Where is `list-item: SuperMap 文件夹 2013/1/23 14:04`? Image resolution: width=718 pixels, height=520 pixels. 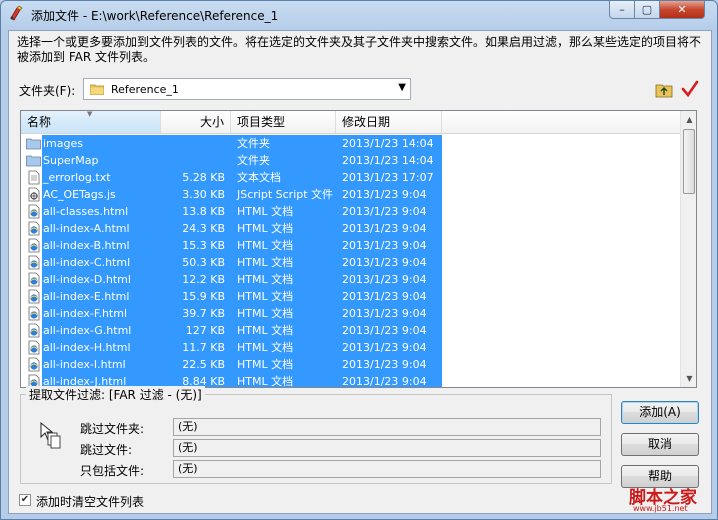
list-item: SuperMap 文件夹 2013/1/23 14:04 is located at coordinates (351, 160).